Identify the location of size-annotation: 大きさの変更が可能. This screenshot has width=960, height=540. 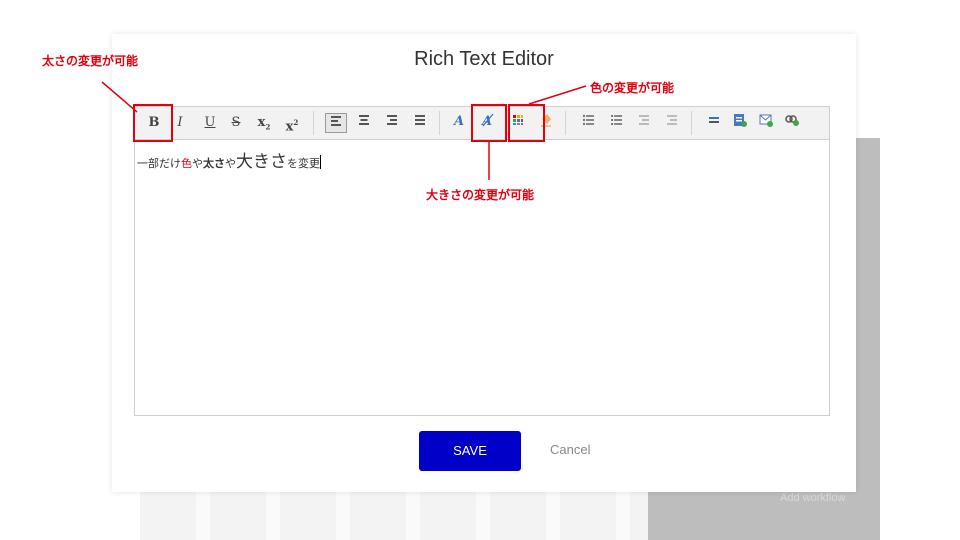
(480, 195).